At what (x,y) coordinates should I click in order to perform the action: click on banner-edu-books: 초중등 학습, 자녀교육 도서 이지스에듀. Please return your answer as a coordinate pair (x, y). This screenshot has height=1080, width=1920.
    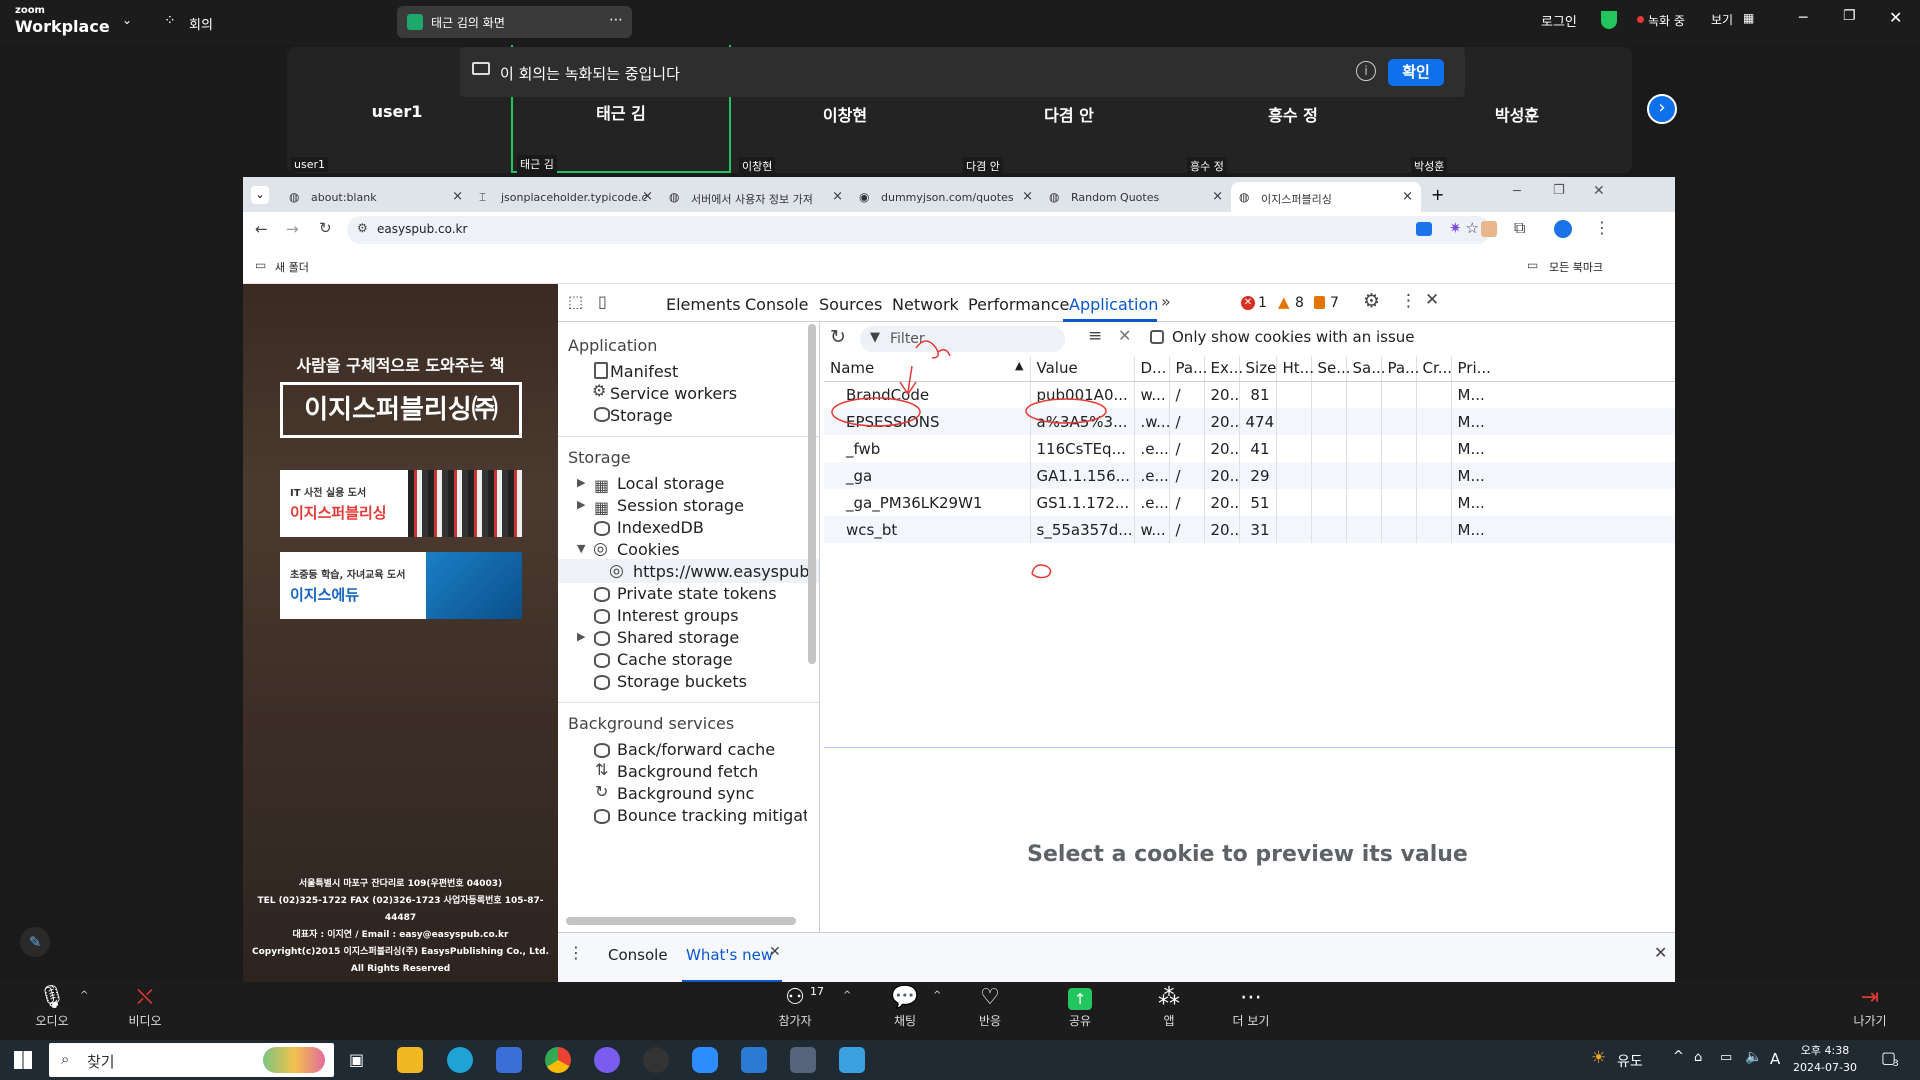
    Looking at the image, I should click on (401, 585).